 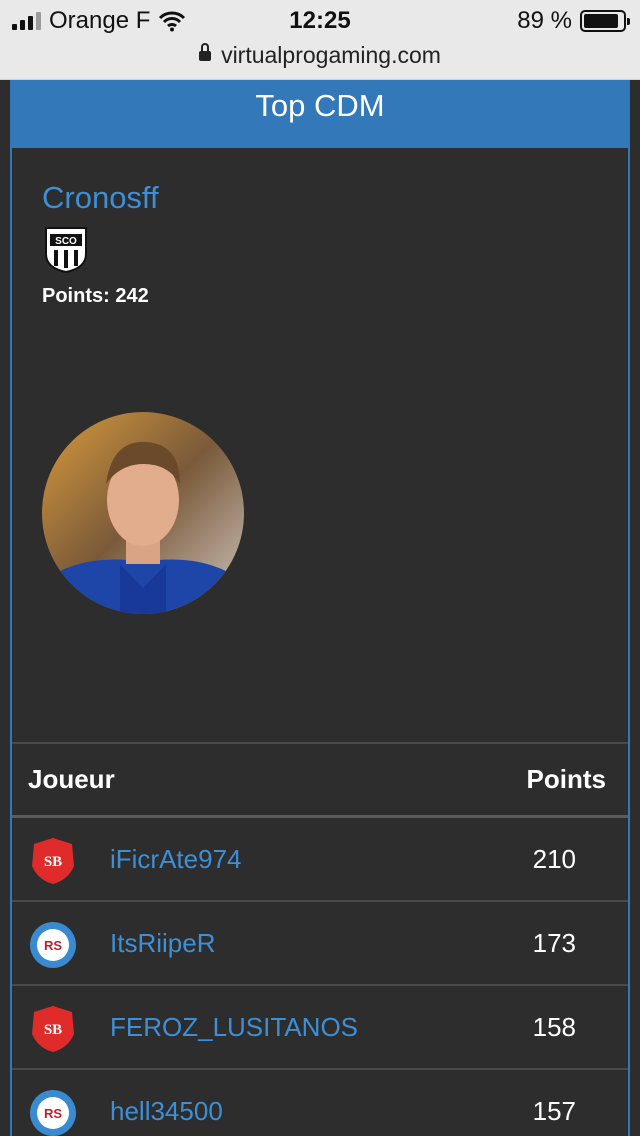 What do you see at coordinates (166, 1111) in the screenshot?
I see `player-name-link: hell34500` at bounding box center [166, 1111].